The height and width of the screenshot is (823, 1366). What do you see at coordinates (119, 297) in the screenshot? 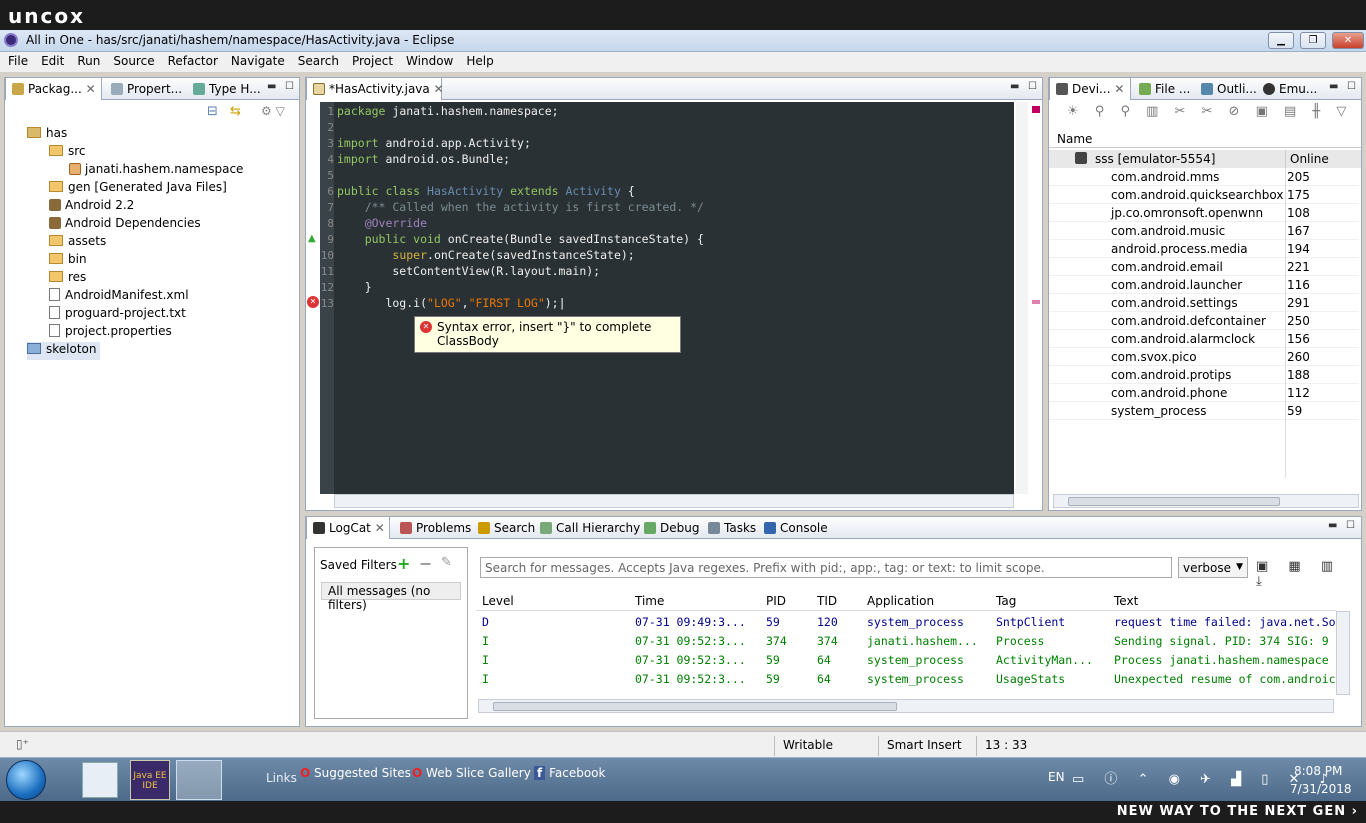
I see `tree-item-manifest: AndroidManifest.xml` at bounding box center [119, 297].